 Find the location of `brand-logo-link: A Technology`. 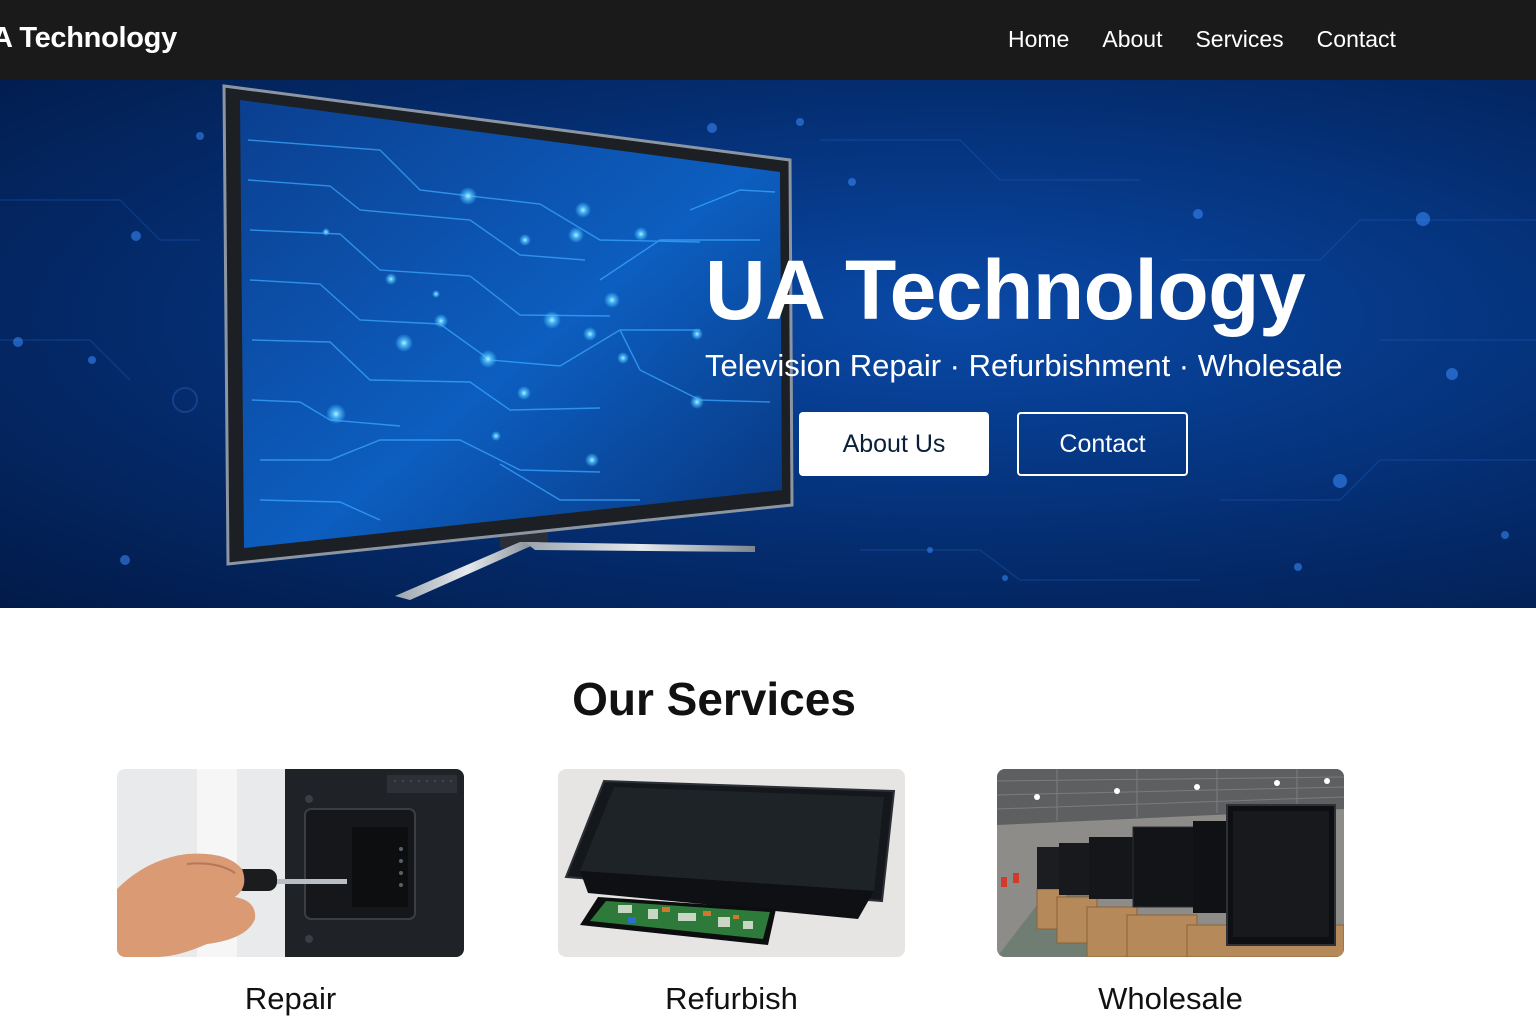

brand-logo-link: A Technology is located at coordinates (88, 38).